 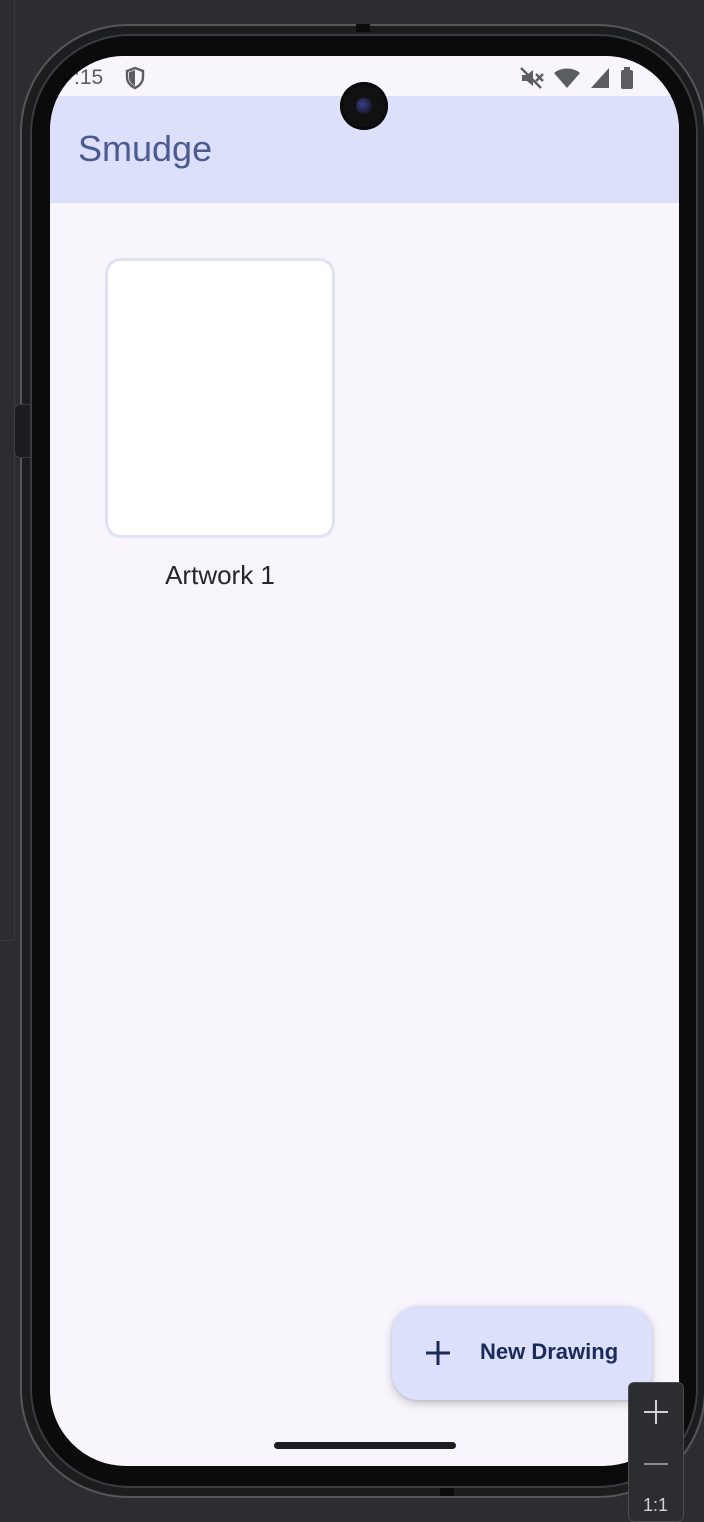 What do you see at coordinates (220, 575) in the screenshot?
I see `artwork-name: Artwork 1` at bounding box center [220, 575].